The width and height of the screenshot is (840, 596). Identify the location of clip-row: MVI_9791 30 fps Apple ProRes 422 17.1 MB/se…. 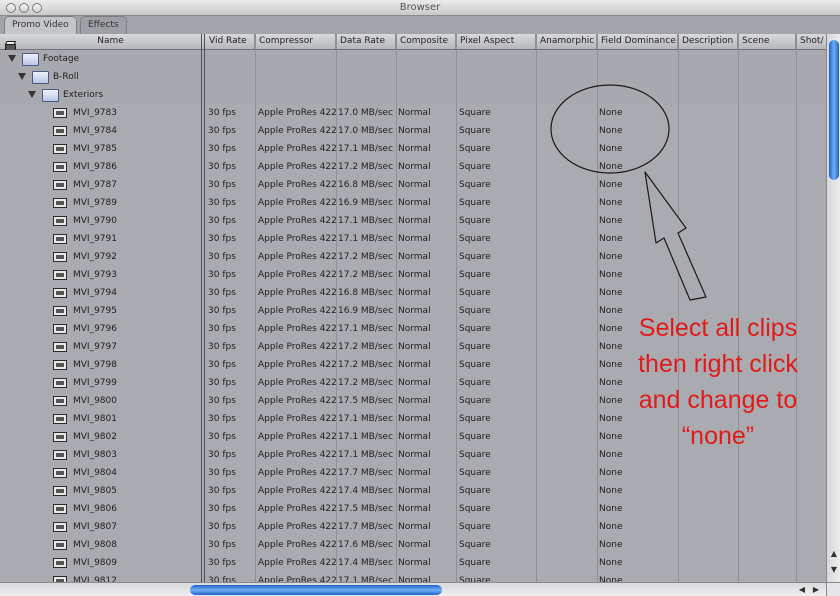
(413, 239).